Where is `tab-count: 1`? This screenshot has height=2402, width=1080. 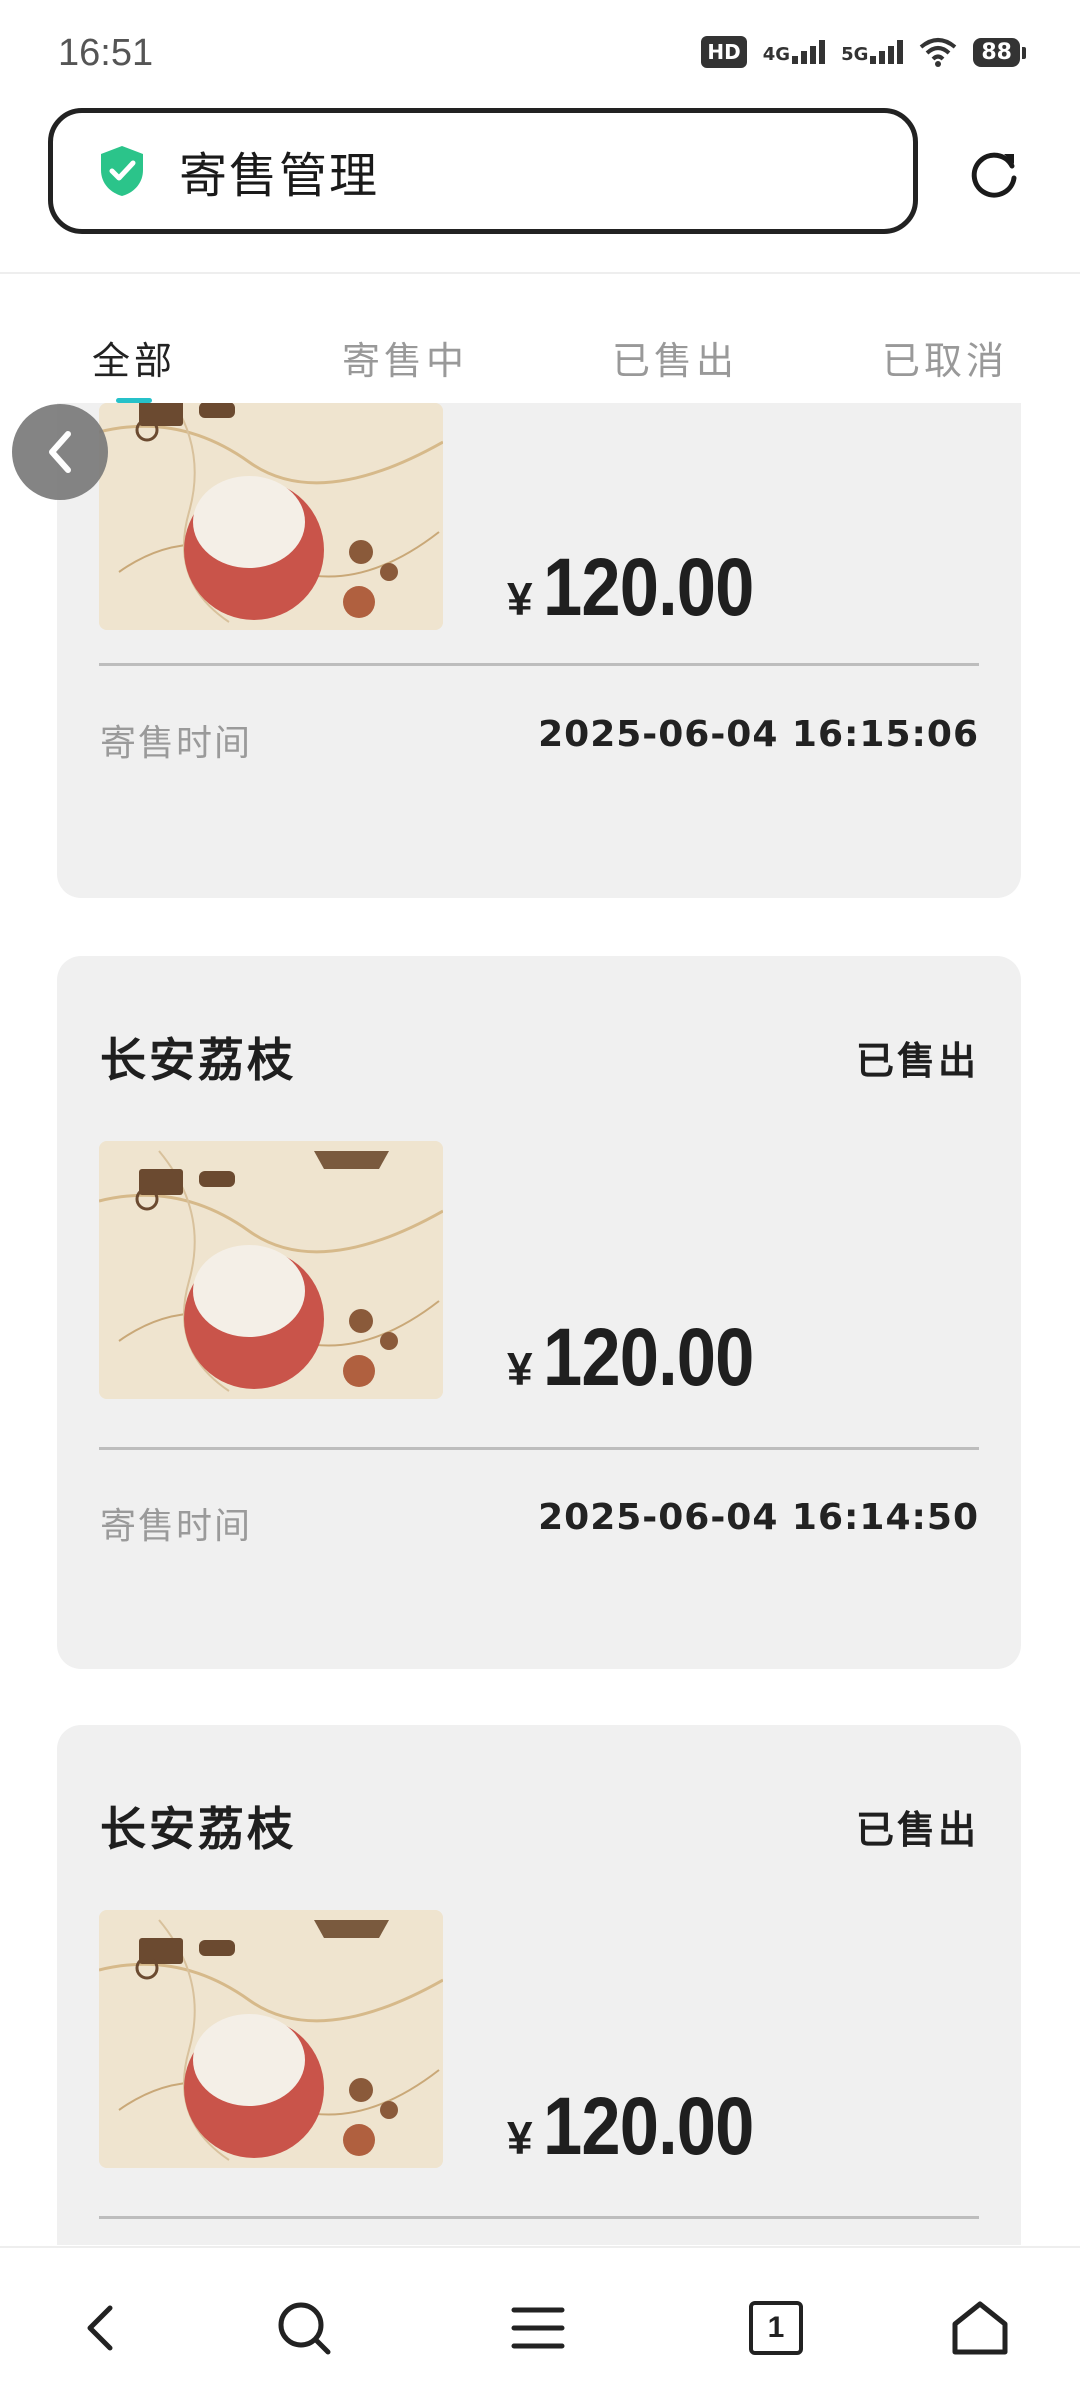 tab-count: 1 is located at coordinates (776, 2327).